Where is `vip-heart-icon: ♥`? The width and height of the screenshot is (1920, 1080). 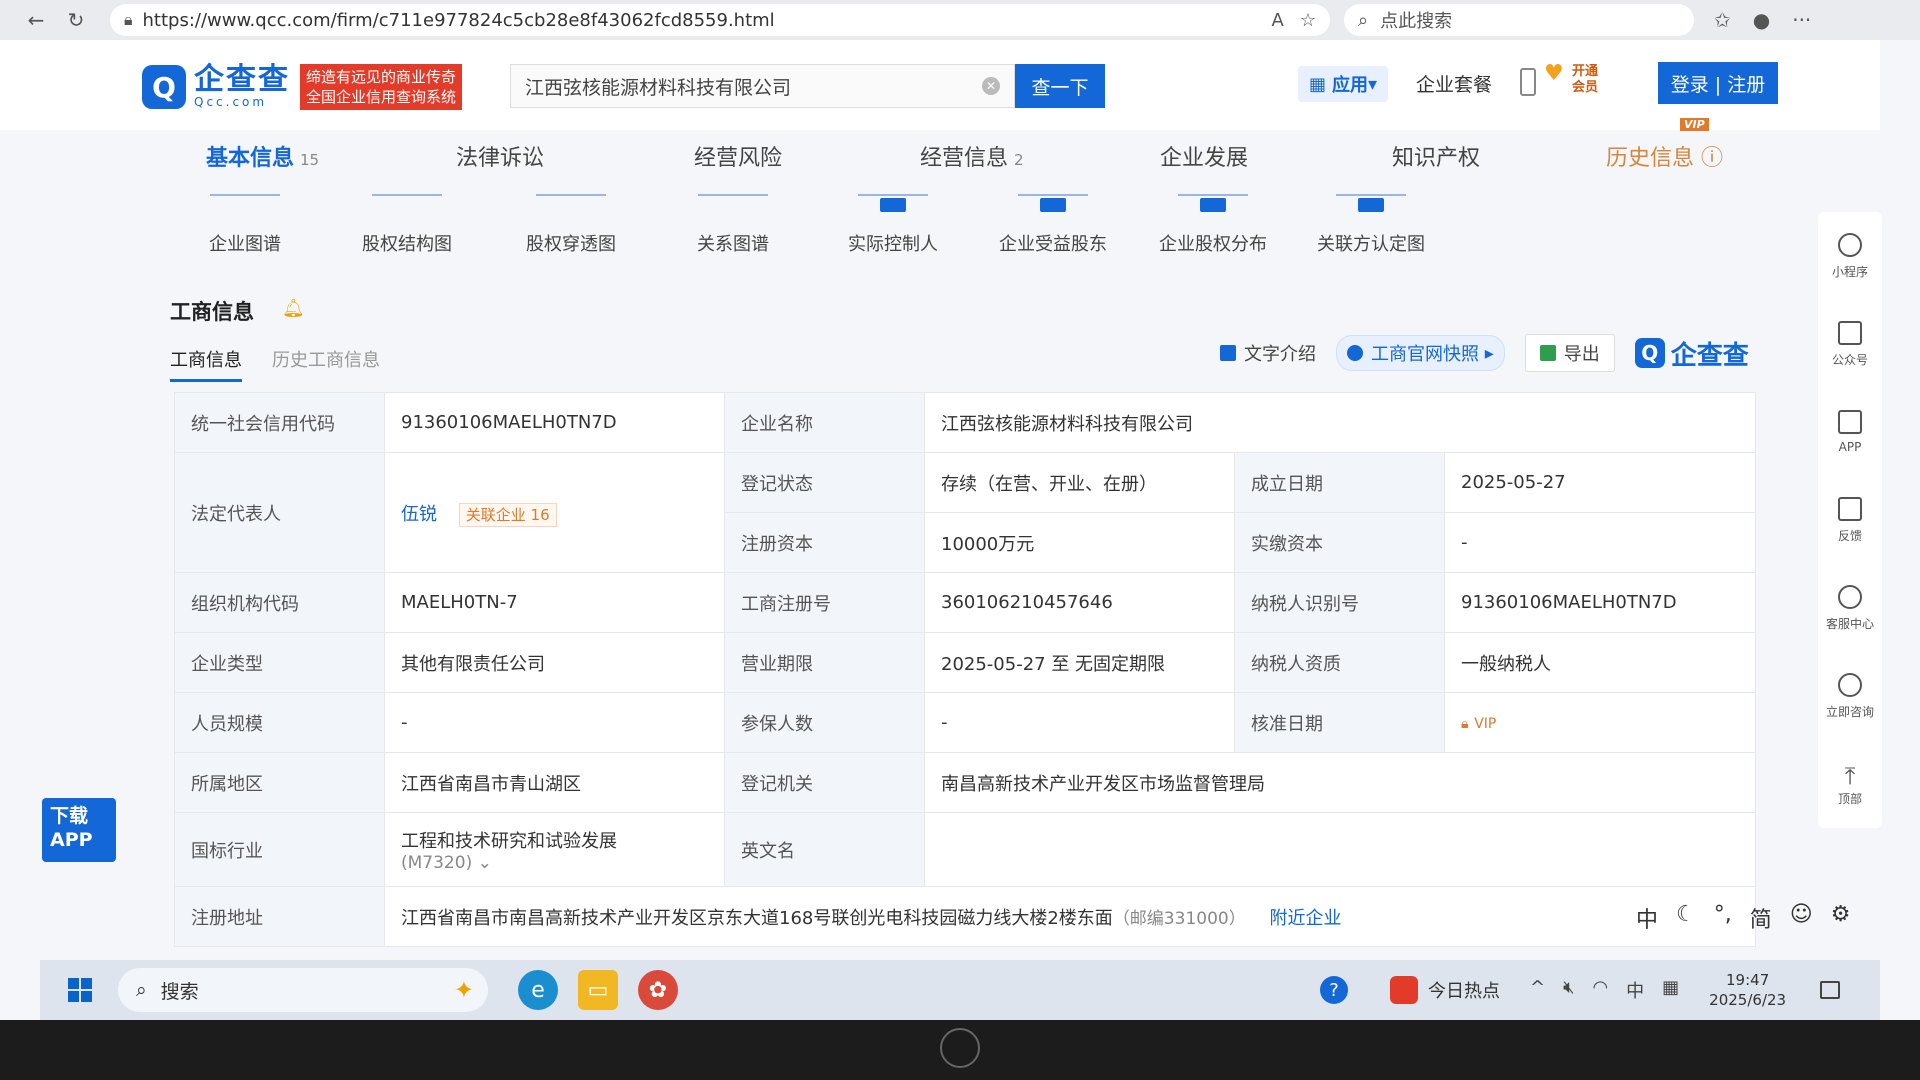
vip-heart-icon: ♥ is located at coordinates (1554, 73).